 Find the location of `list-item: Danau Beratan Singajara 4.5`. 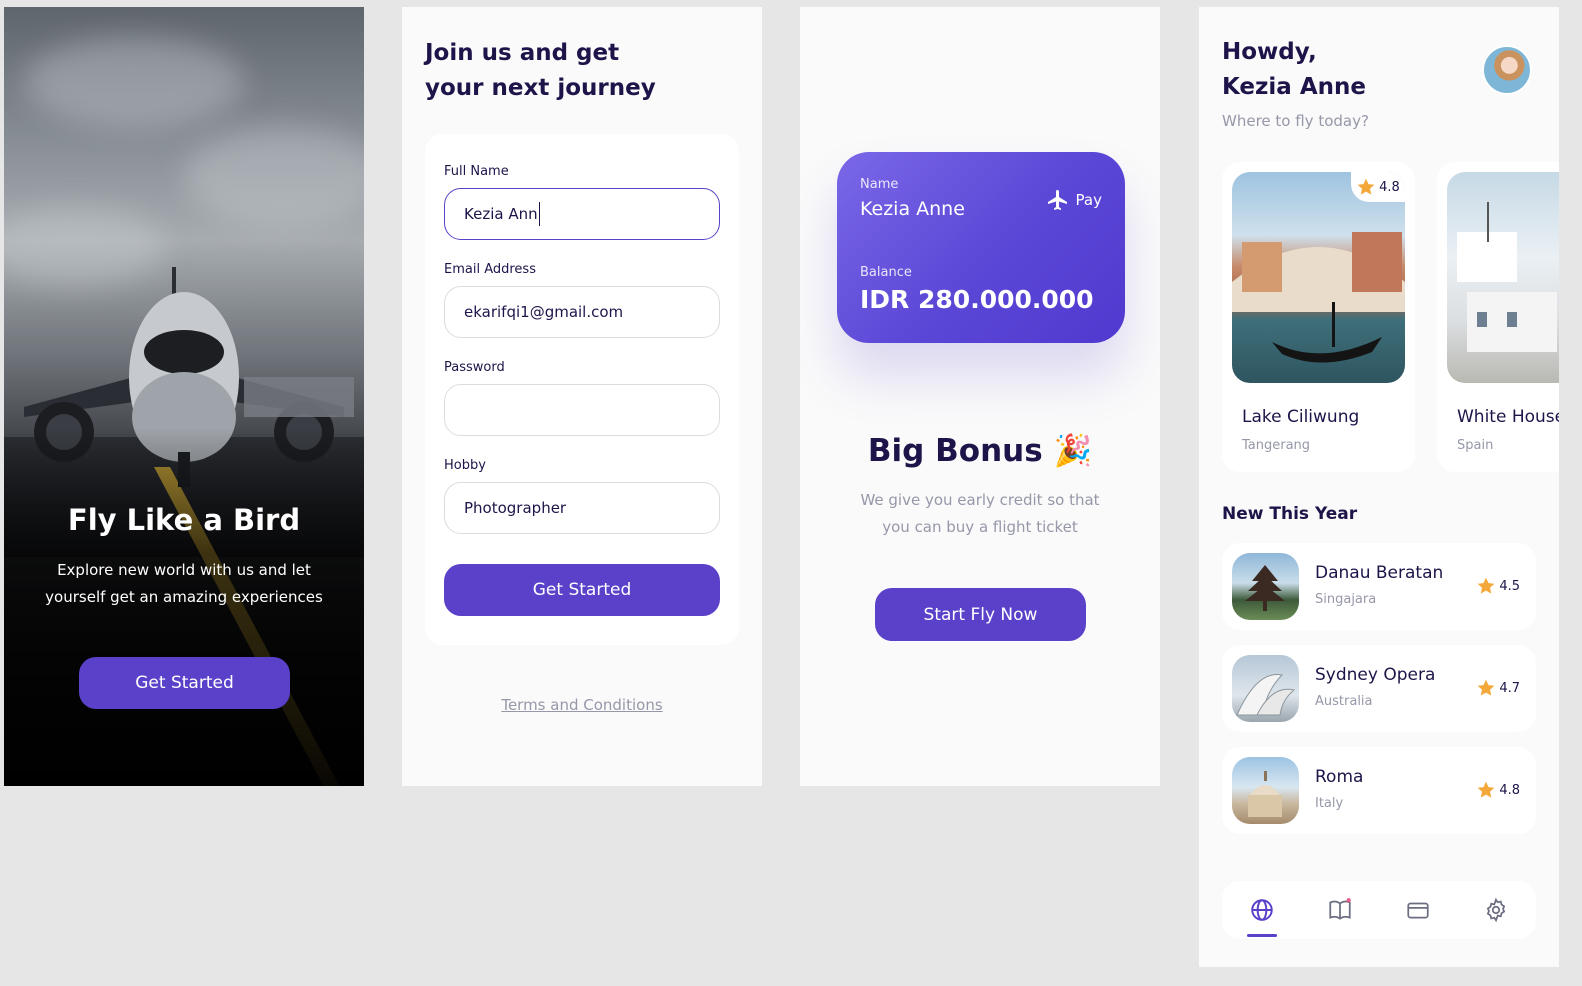

list-item: Danau Beratan Singajara 4.5 is located at coordinates (1379, 586).